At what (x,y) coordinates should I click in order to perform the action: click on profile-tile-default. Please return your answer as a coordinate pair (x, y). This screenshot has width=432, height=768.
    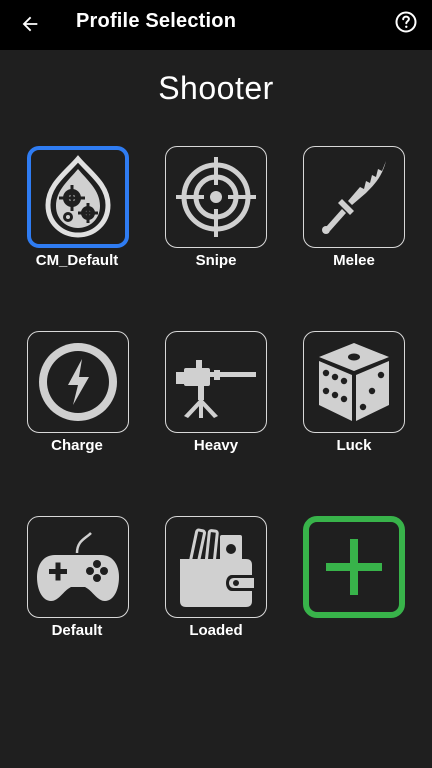
    Looking at the image, I should click on (78, 567).